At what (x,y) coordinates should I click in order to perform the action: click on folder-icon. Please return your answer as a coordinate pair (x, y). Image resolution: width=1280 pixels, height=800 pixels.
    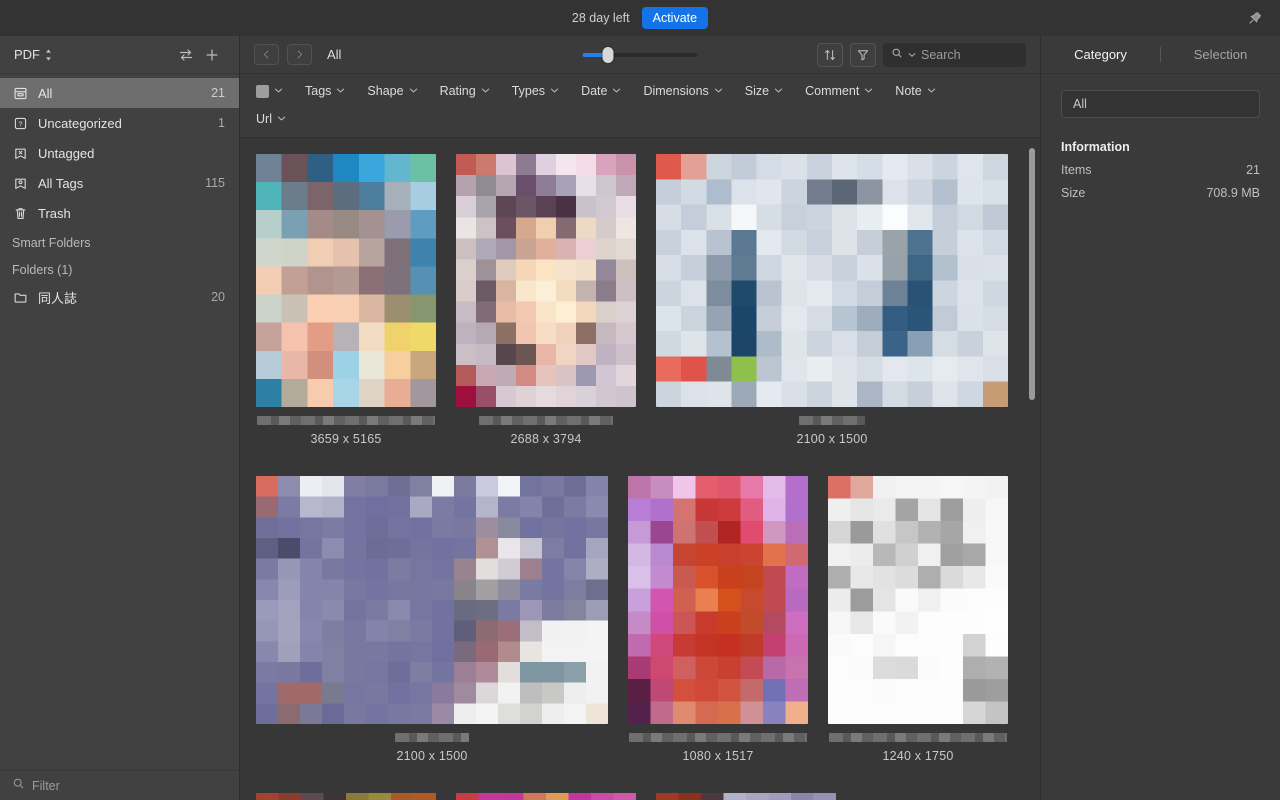
    Looking at the image, I should click on (20, 297).